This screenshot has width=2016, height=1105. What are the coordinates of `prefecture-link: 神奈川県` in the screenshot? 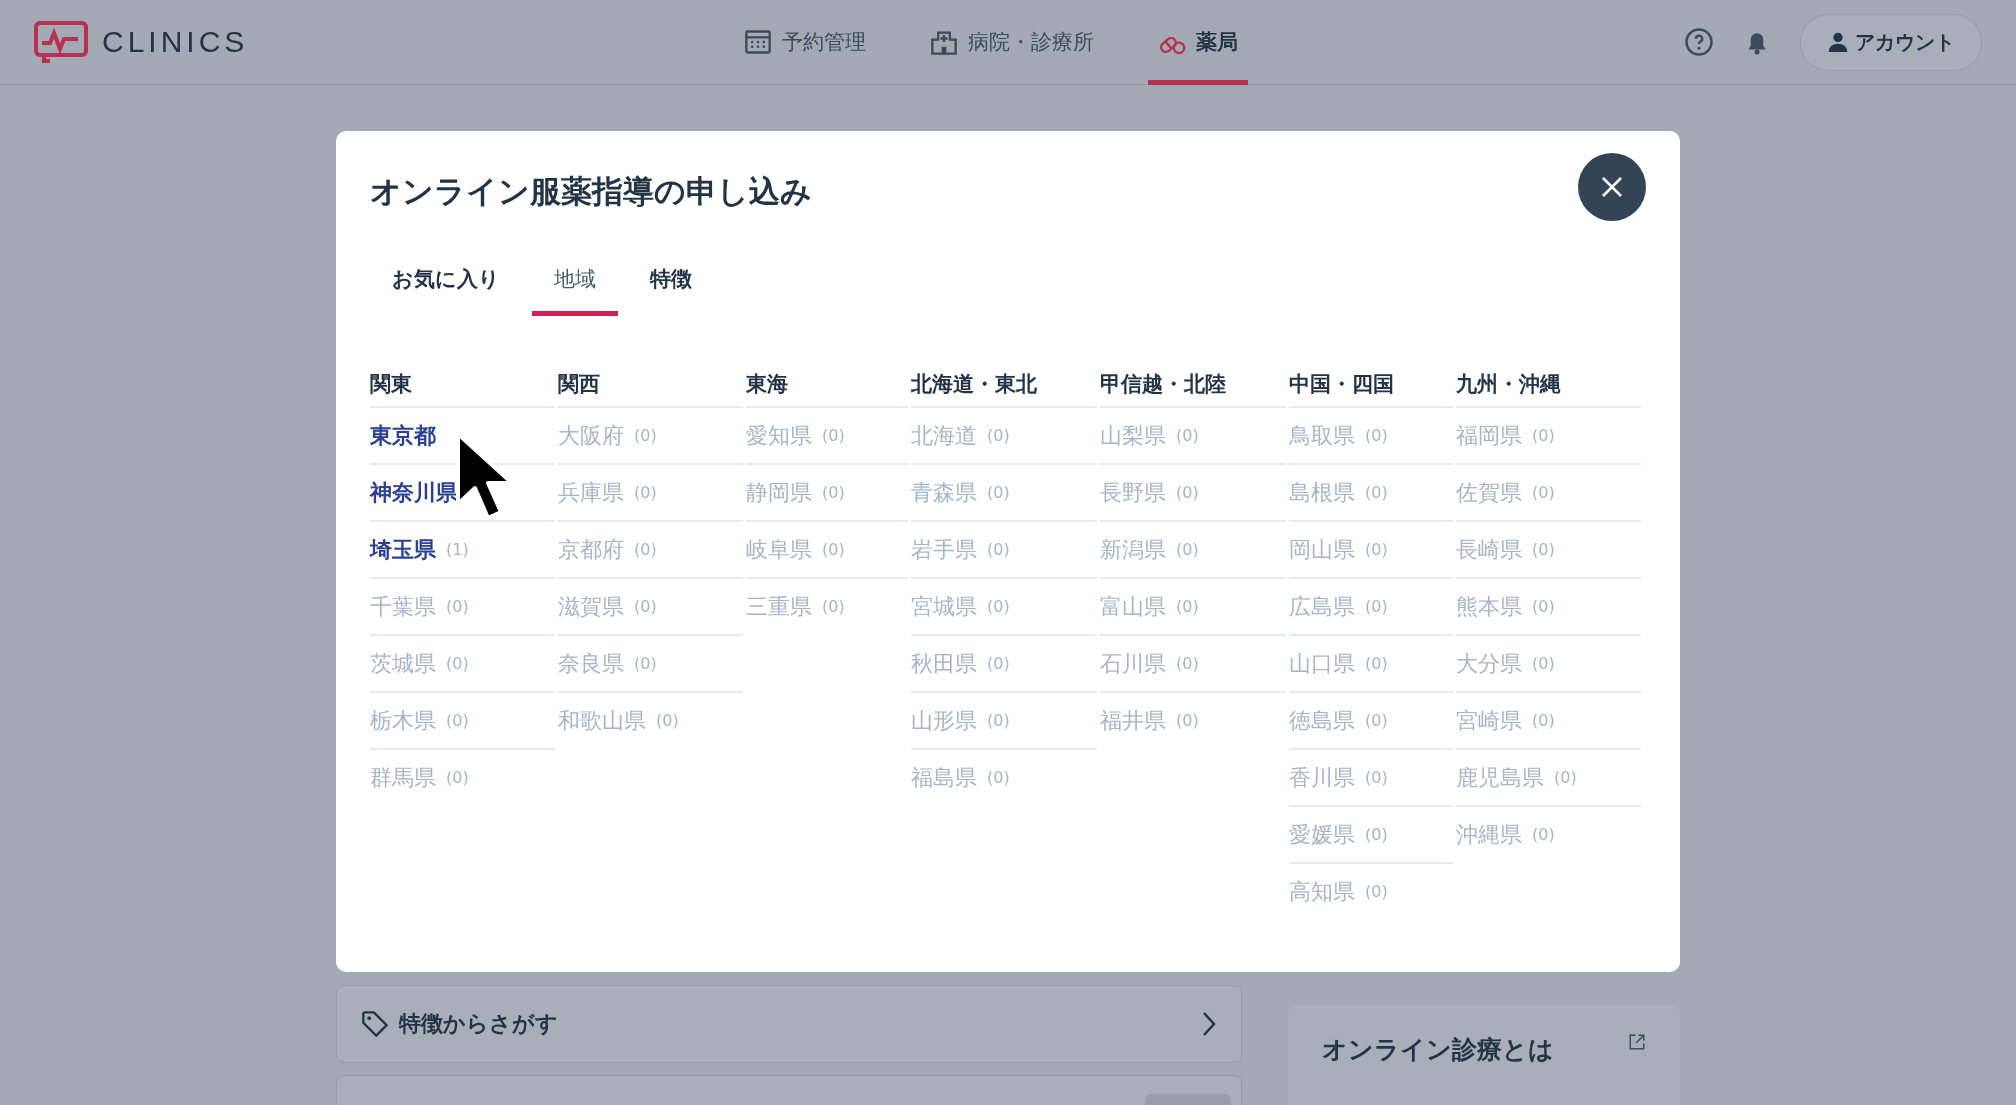 It's located at (414, 492).